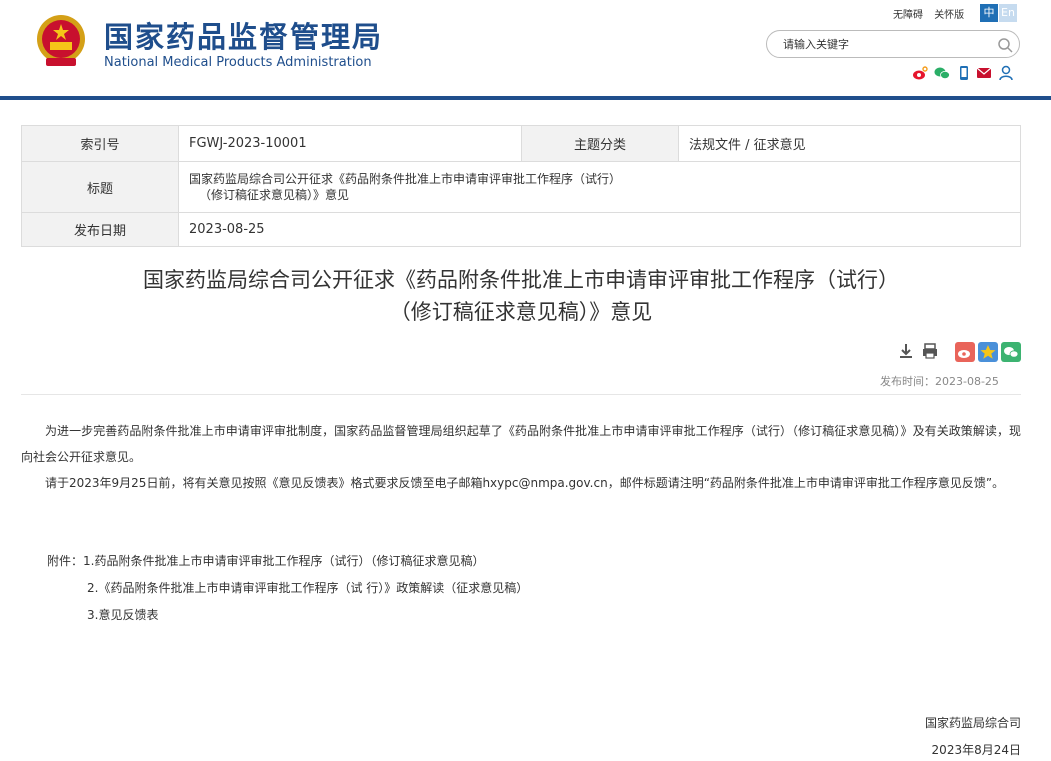 This screenshot has height=761, width=1051. What do you see at coordinates (1006, 73) in the screenshot?
I see `user-icon` at bounding box center [1006, 73].